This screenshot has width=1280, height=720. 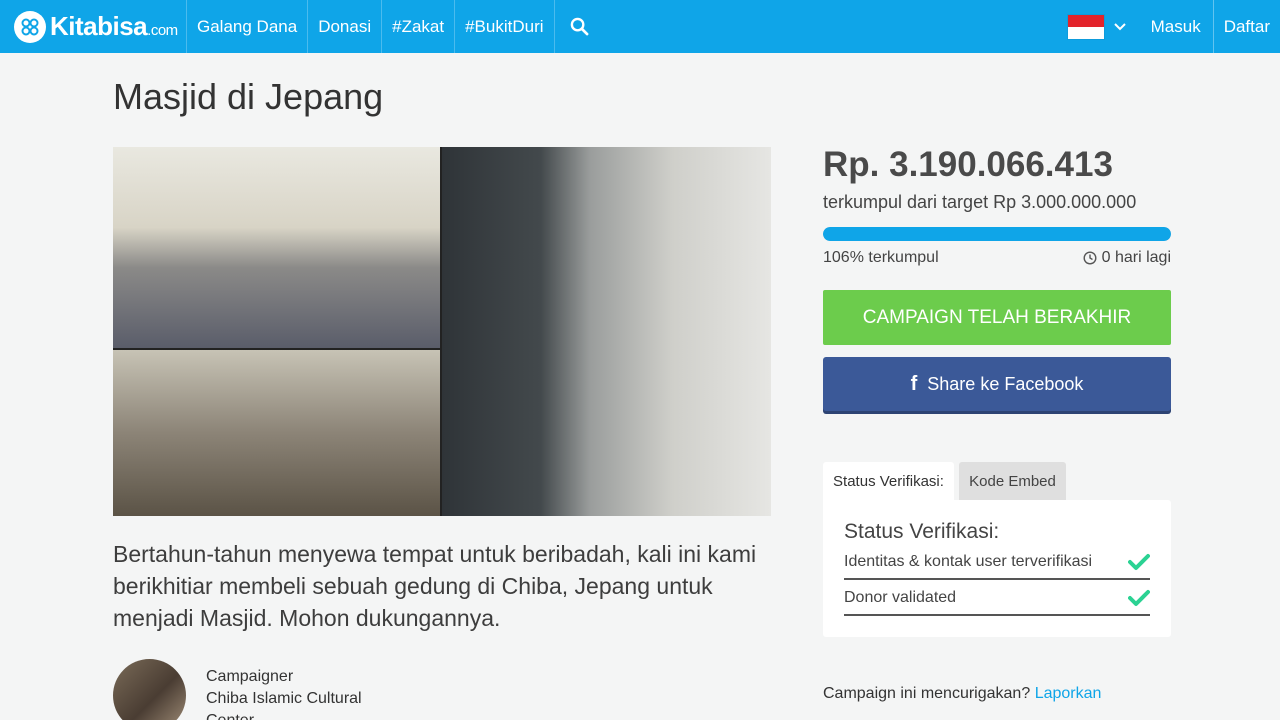 I want to click on nav-bukitduri: #BukitDuri, so click(x=503, y=26).